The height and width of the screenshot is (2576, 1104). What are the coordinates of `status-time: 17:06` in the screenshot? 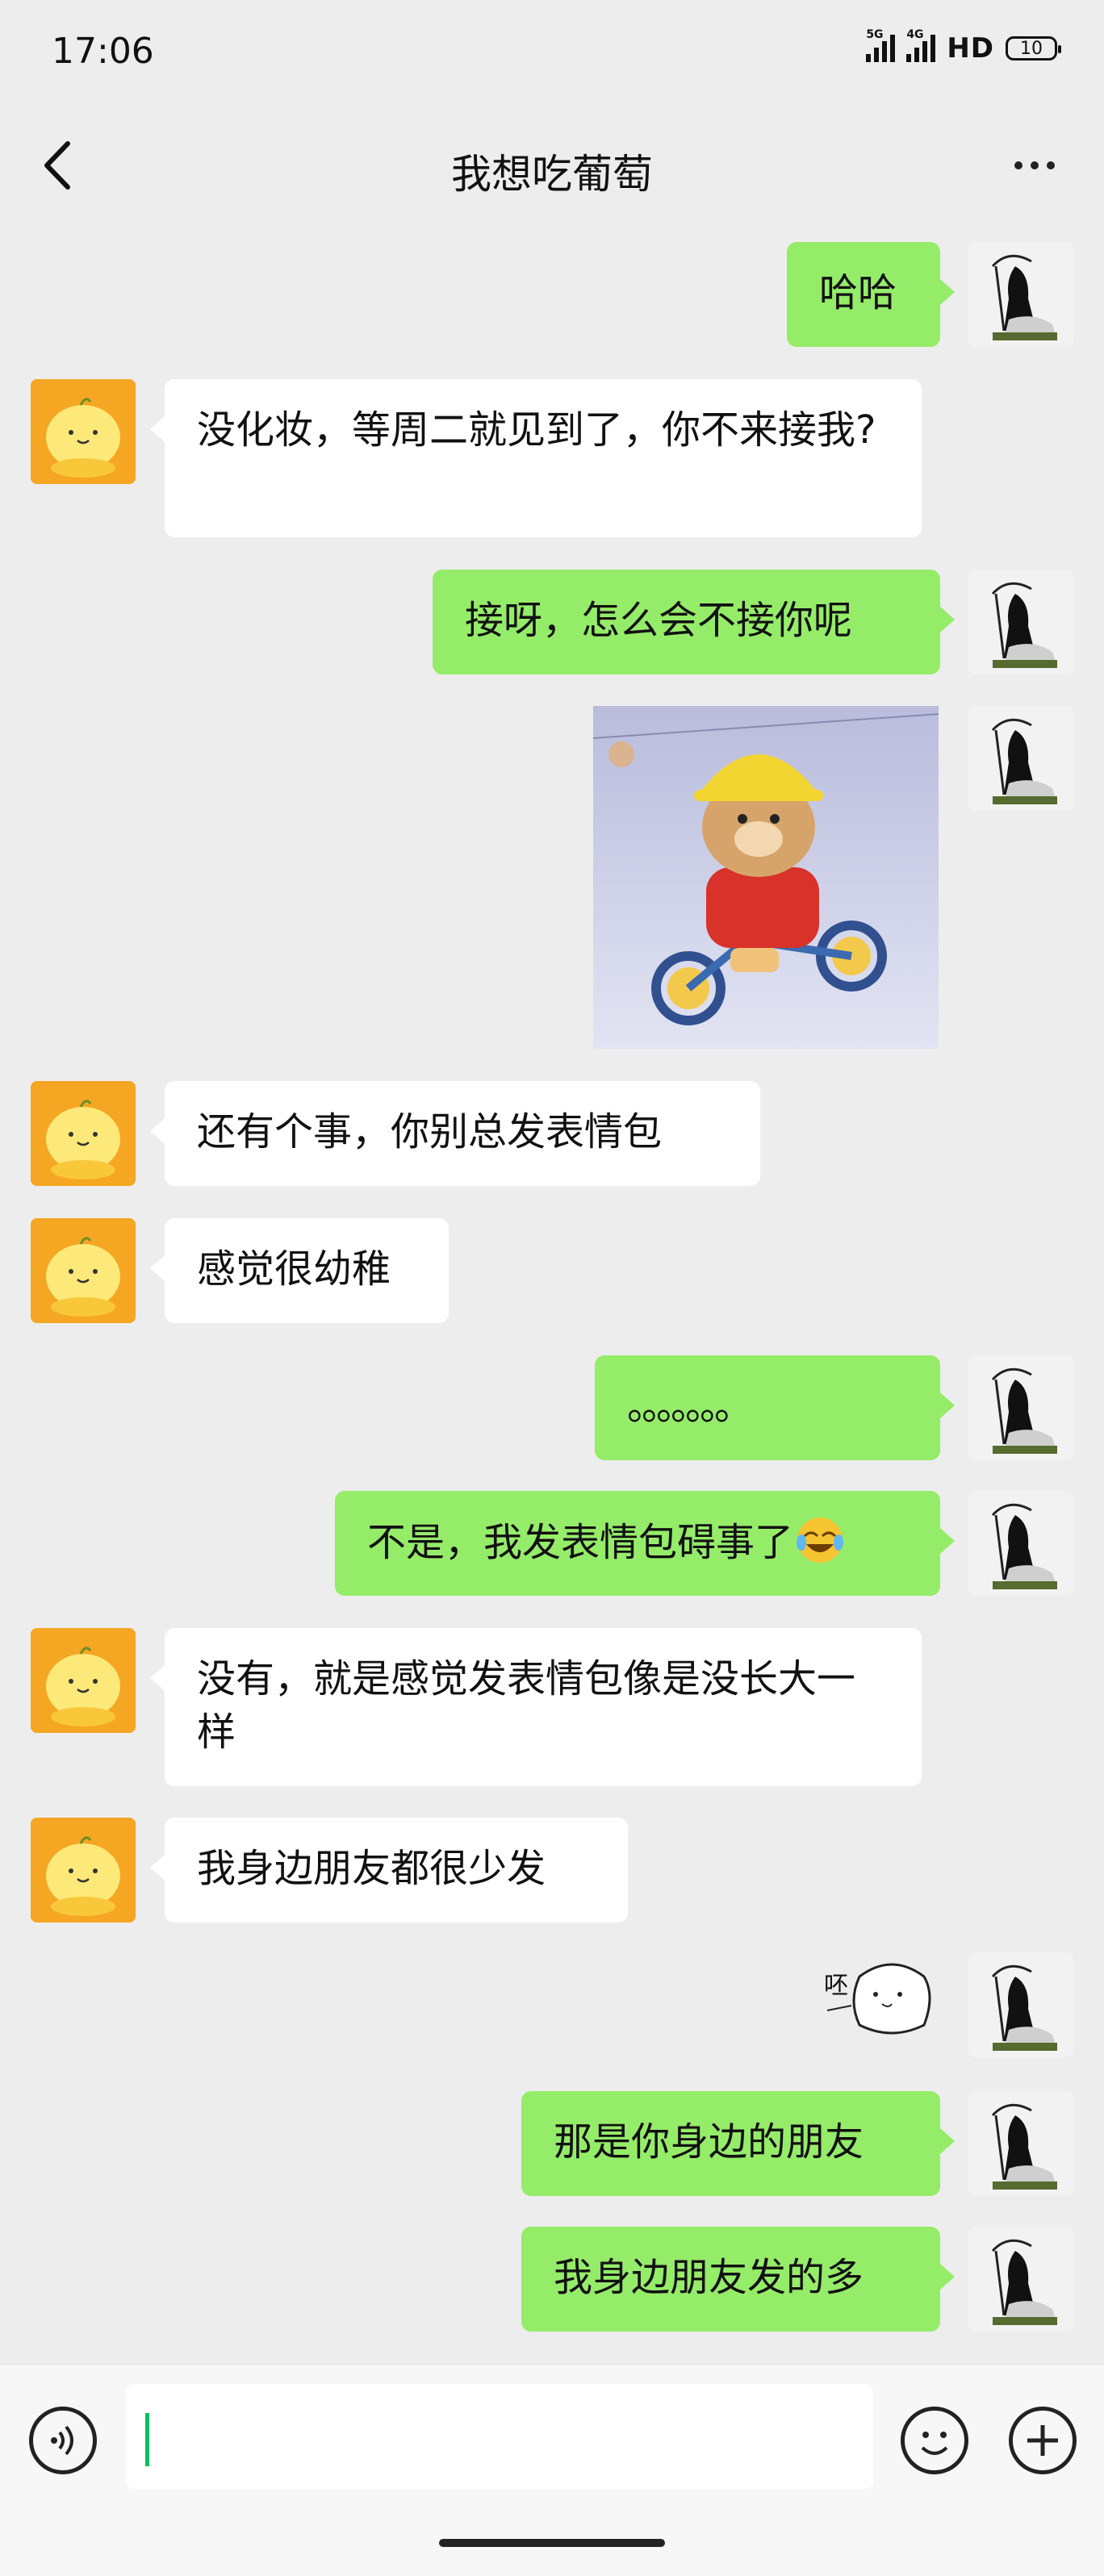 It's located at (103, 51).